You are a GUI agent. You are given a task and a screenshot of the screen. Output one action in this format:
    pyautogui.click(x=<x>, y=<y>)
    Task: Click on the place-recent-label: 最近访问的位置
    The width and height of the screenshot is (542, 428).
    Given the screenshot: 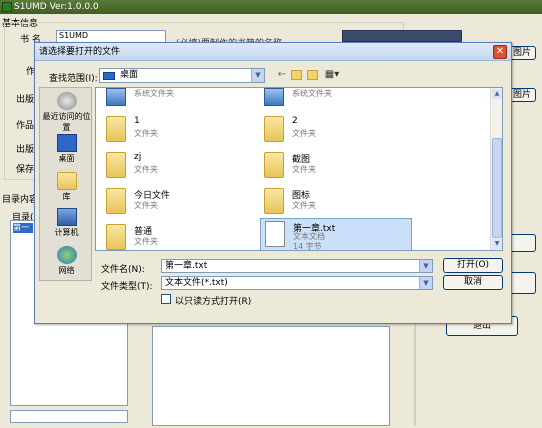 What is the action you would take?
    pyautogui.click(x=66, y=122)
    